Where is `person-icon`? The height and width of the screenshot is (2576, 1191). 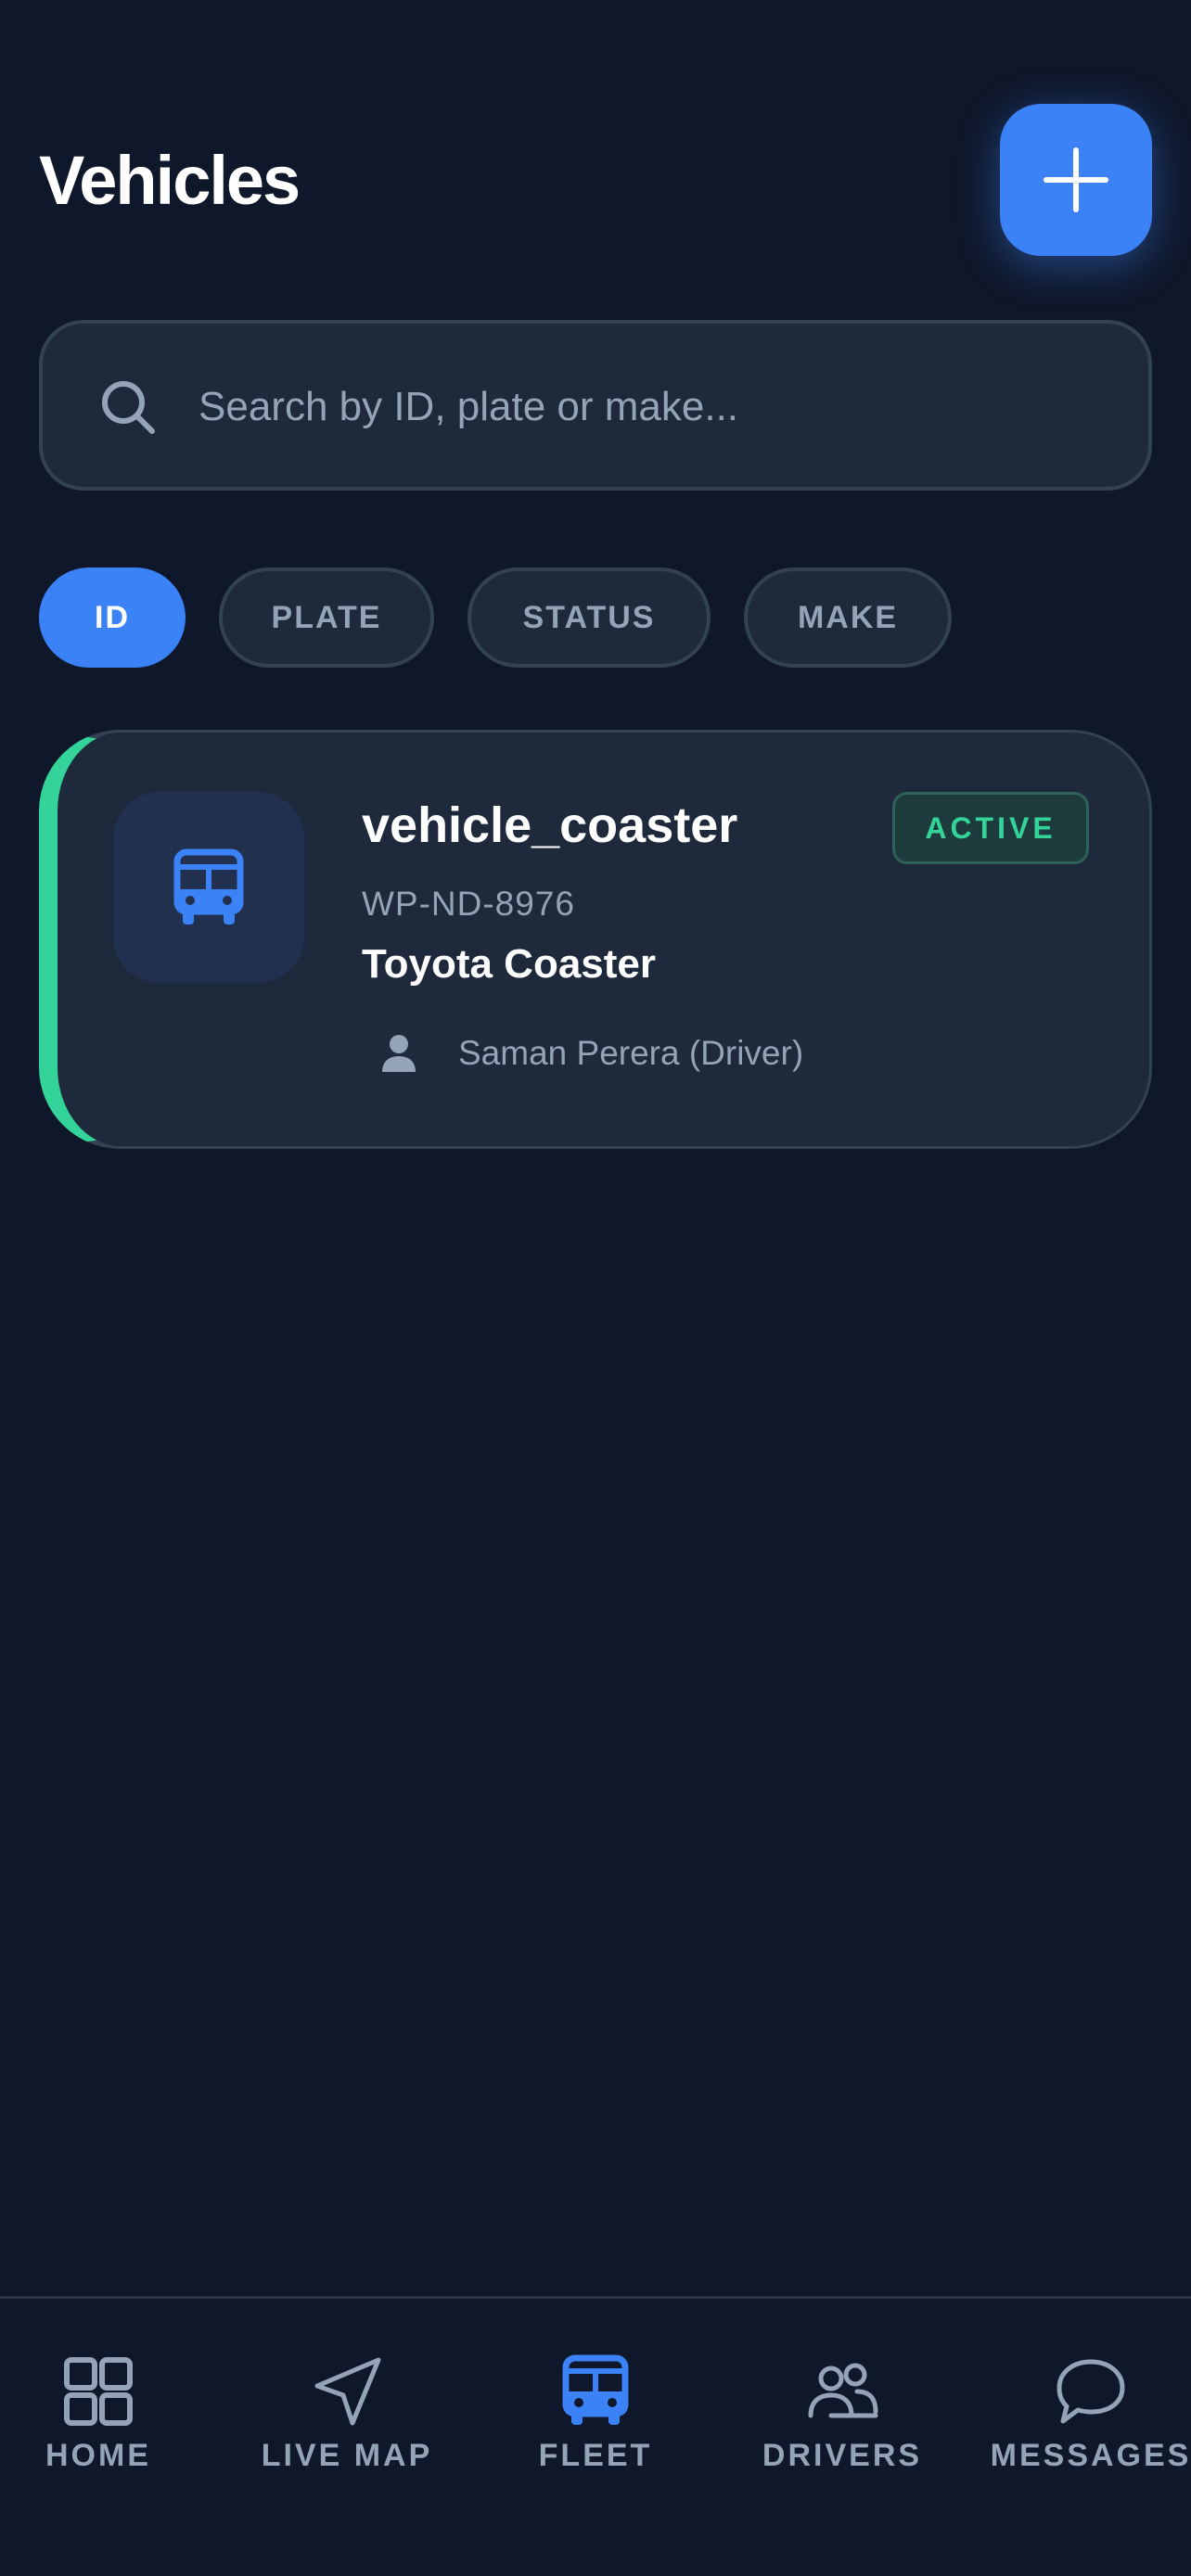 person-icon is located at coordinates (399, 1053).